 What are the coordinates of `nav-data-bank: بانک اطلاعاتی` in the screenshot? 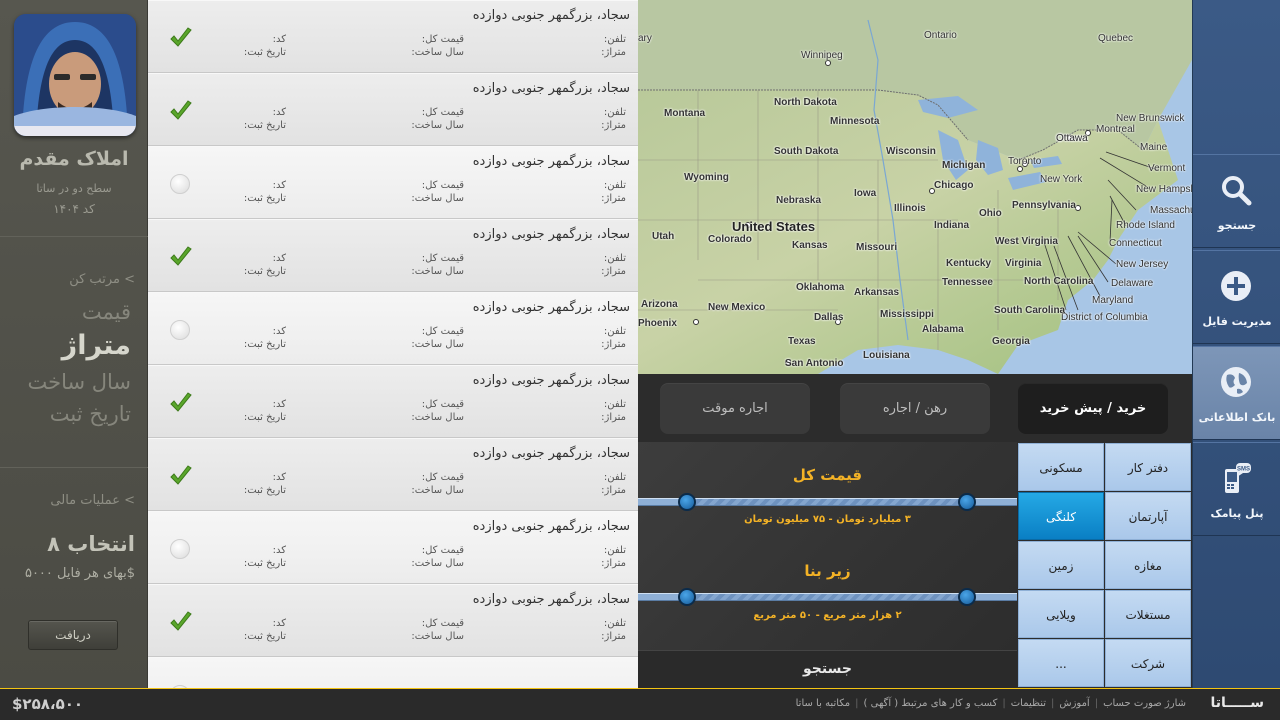 It's located at (1236, 393).